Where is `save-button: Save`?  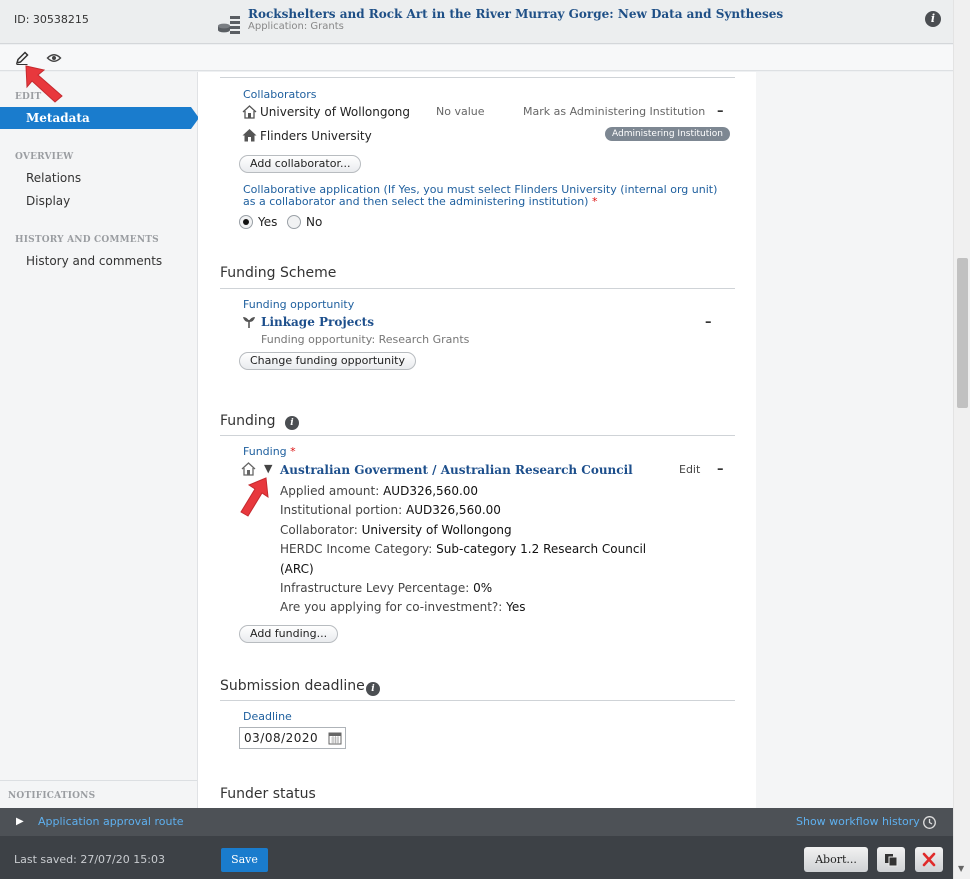
save-button: Save is located at coordinates (244, 860).